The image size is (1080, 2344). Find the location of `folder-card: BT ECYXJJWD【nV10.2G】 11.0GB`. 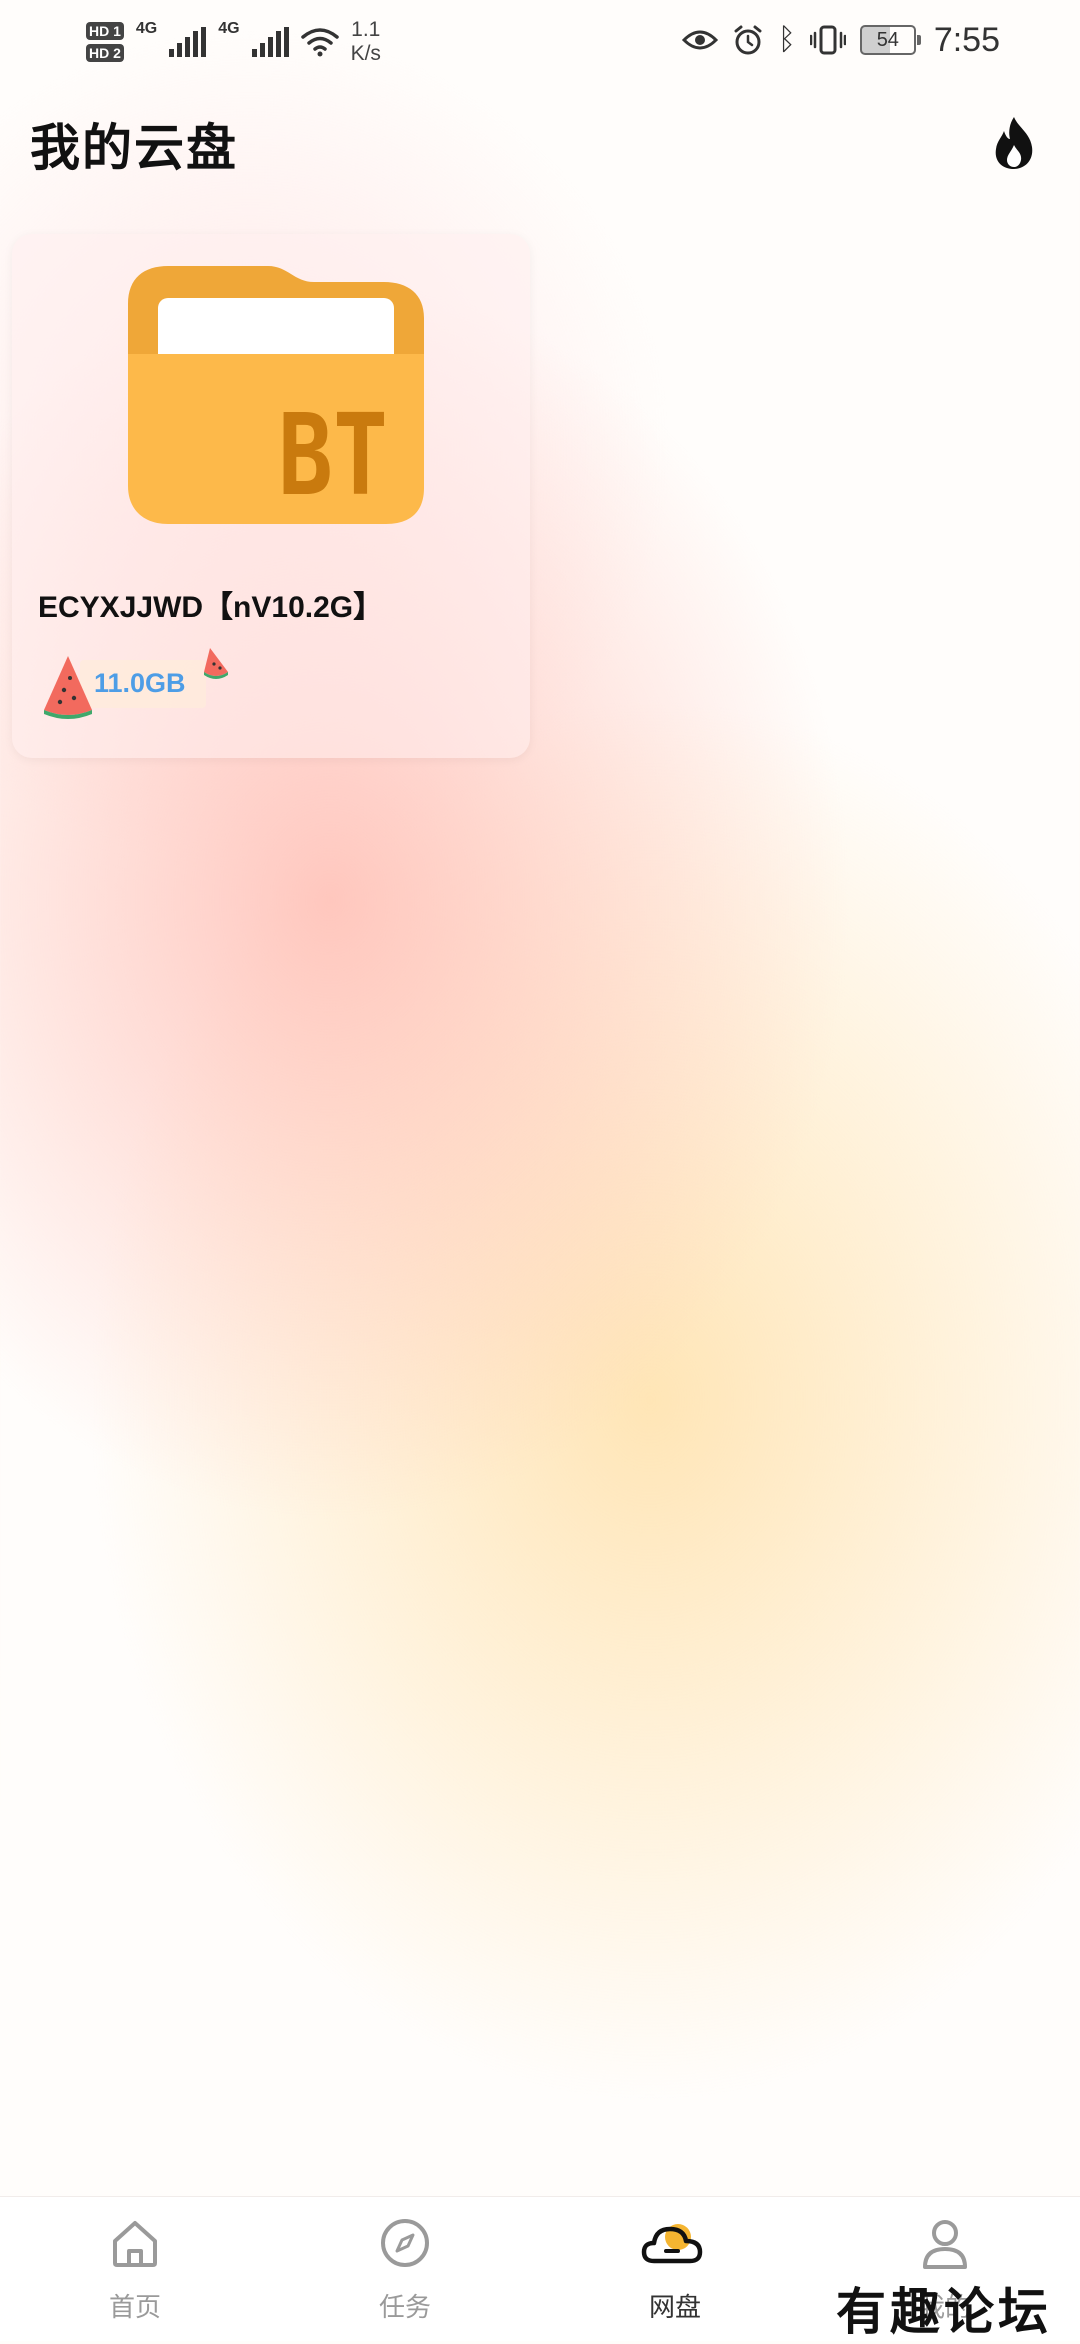

folder-card: BT ECYXJJWD【nV10.2G】 11.0GB is located at coordinates (271, 496).